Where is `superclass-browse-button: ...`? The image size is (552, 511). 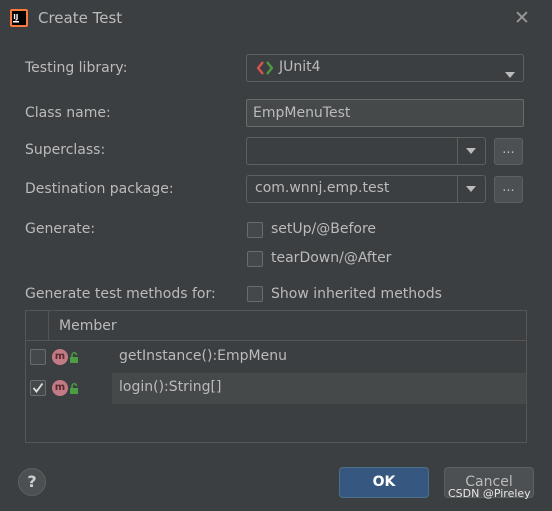 superclass-browse-button: ... is located at coordinates (508, 151).